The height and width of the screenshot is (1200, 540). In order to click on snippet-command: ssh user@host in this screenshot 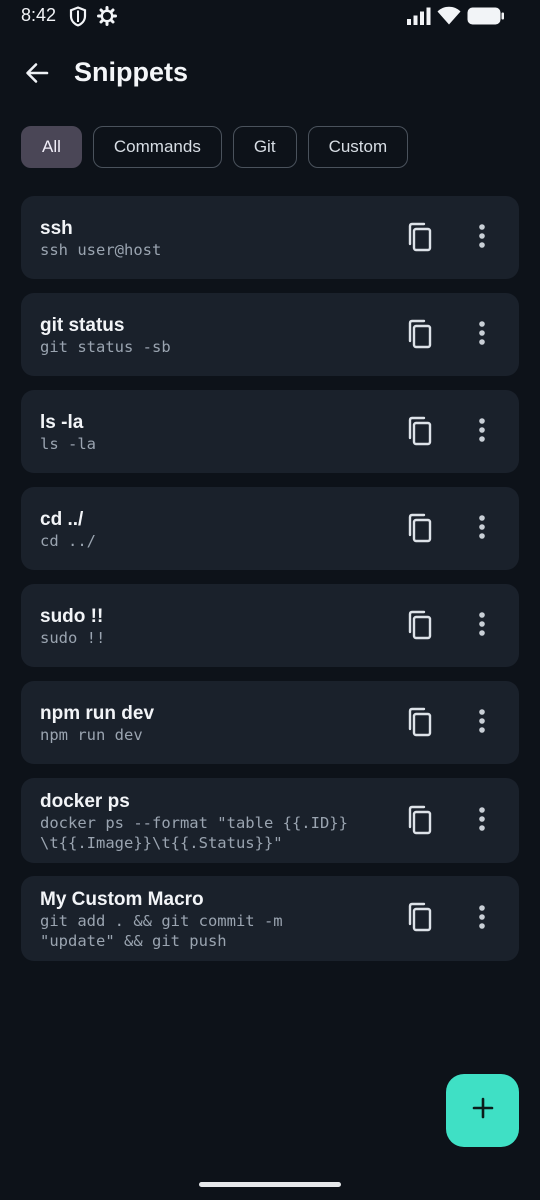, I will do `click(101, 250)`.